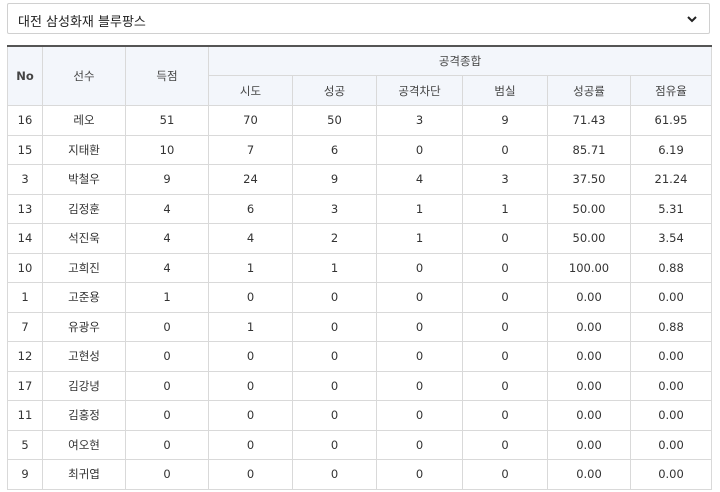 This screenshot has height=492, width=720. What do you see at coordinates (84, 444) in the screenshot?
I see `table-cell: 여오현` at bounding box center [84, 444].